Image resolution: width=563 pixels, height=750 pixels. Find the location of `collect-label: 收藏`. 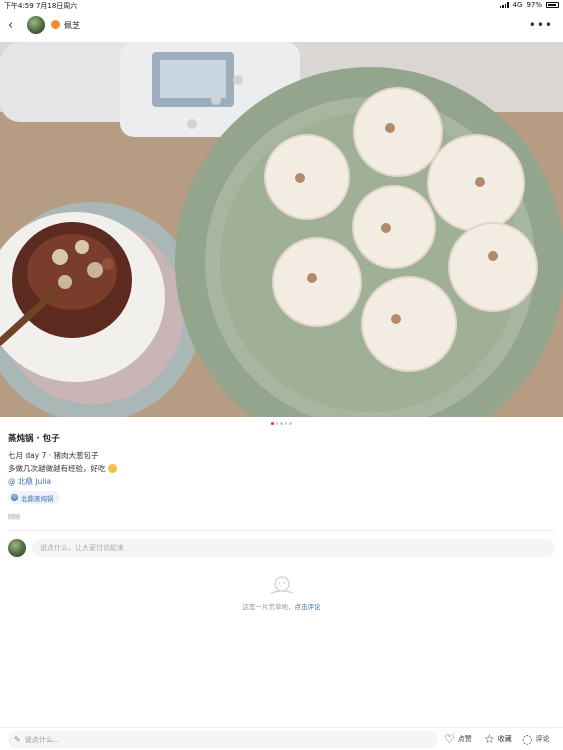

collect-label: 收藏 is located at coordinates (504, 739).